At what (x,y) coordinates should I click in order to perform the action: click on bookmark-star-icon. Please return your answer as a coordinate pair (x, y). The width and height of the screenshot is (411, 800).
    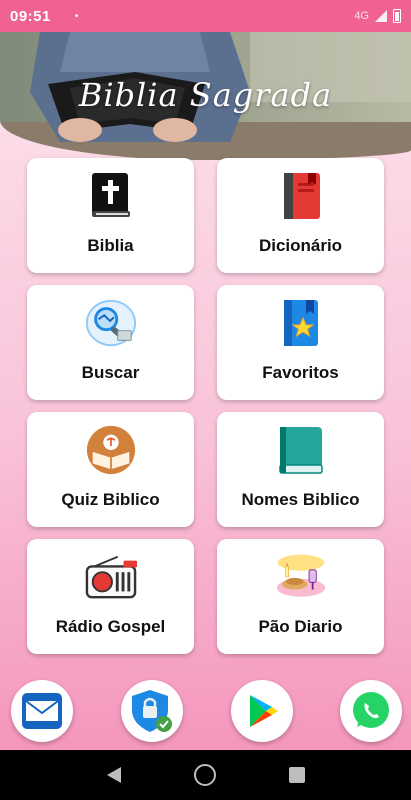
    Looking at the image, I should click on (301, 323).